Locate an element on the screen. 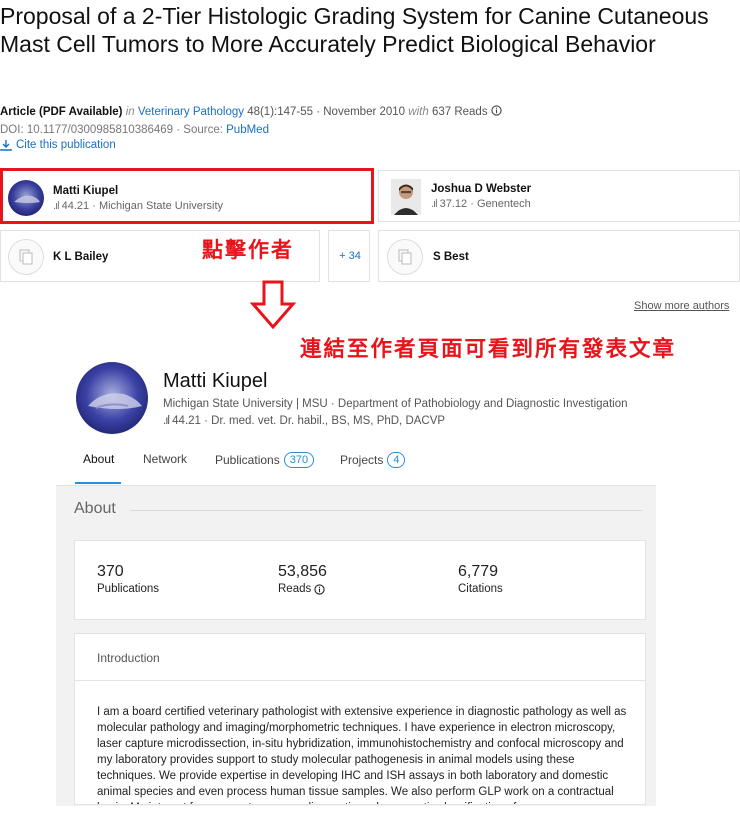  tab-label: Projects is located at coordinates (362, 460).